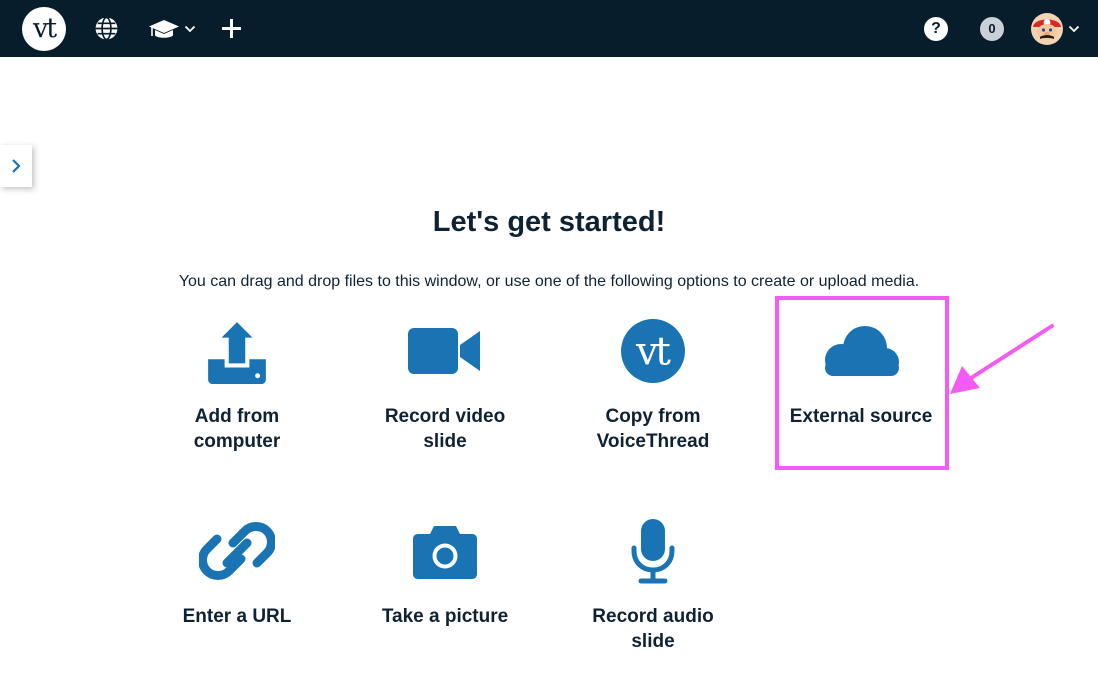 This screenshot has width=1098, height=684. What do you see at coordinates (237, 385) in the screenshot?
I see `add-from-computer-option: Add from computer` at bounding box center [237, 385].